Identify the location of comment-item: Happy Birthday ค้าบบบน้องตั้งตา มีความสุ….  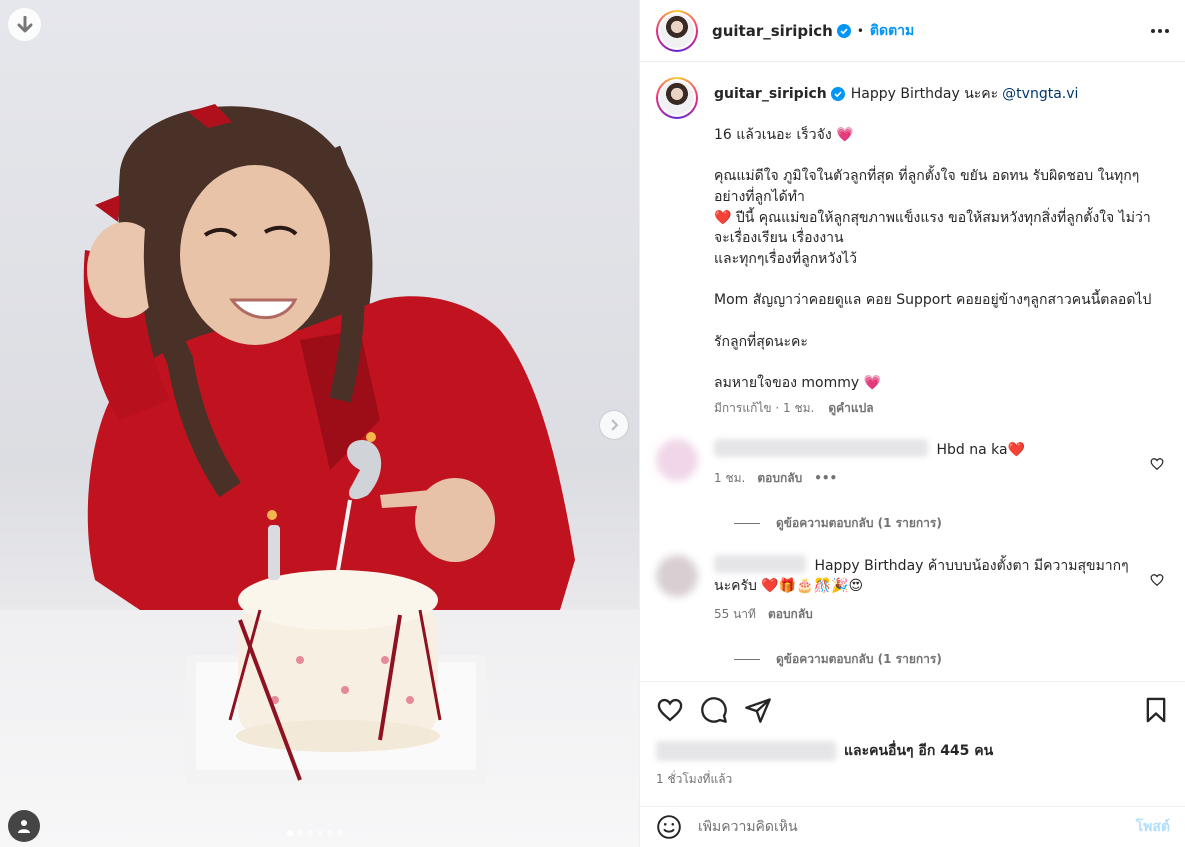
(913, 589).